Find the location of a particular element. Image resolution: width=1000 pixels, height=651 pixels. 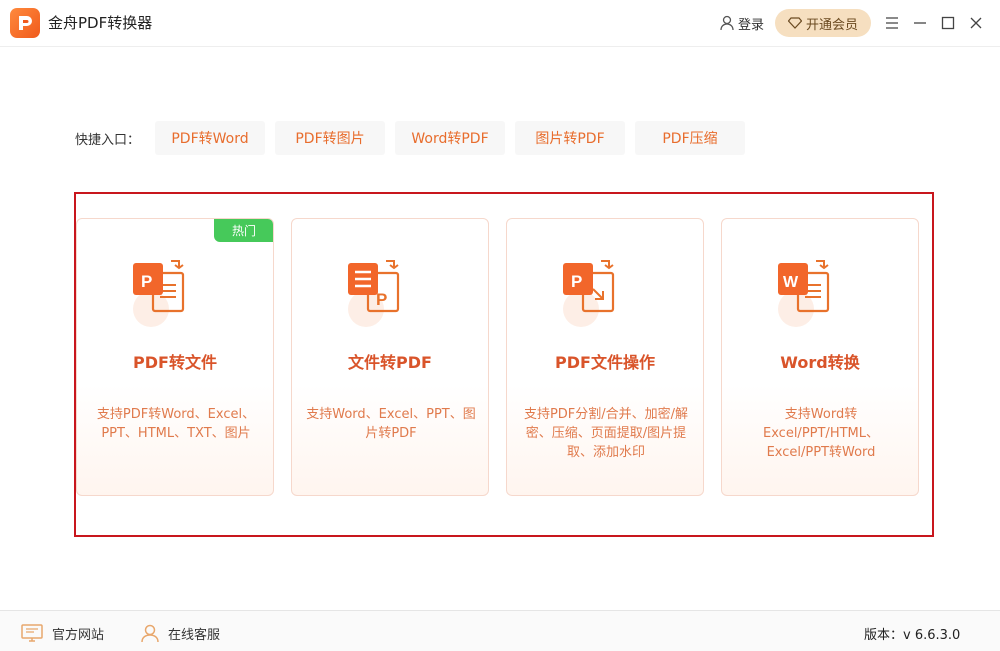

quick-pdf-compress-button: PDF压缩 is located at coordinates (690, 138).